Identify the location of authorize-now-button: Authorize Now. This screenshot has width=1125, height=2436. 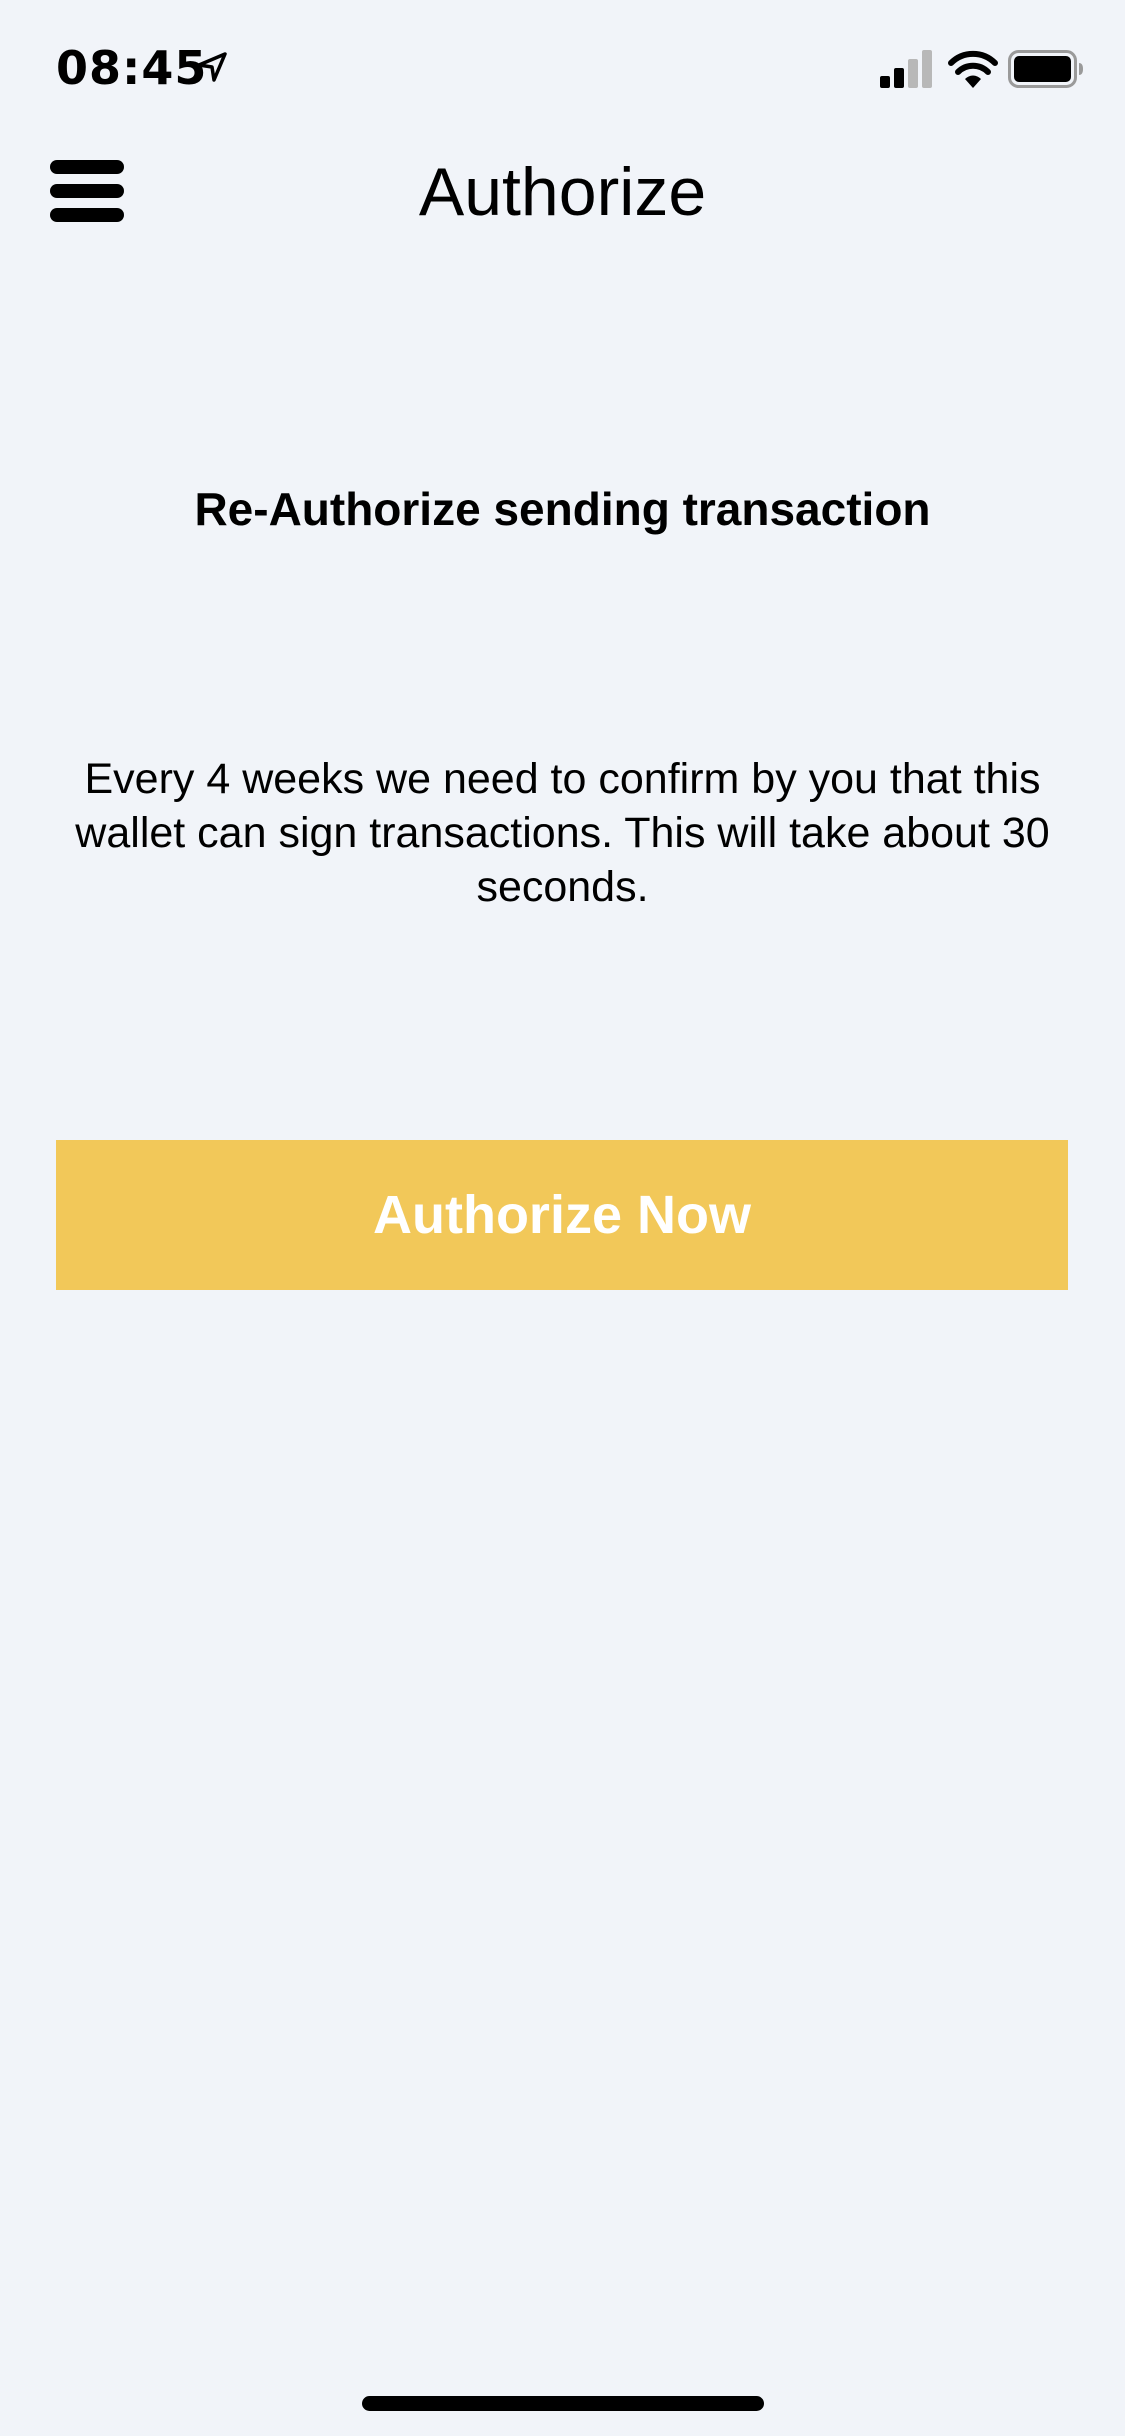
(562, 1215).